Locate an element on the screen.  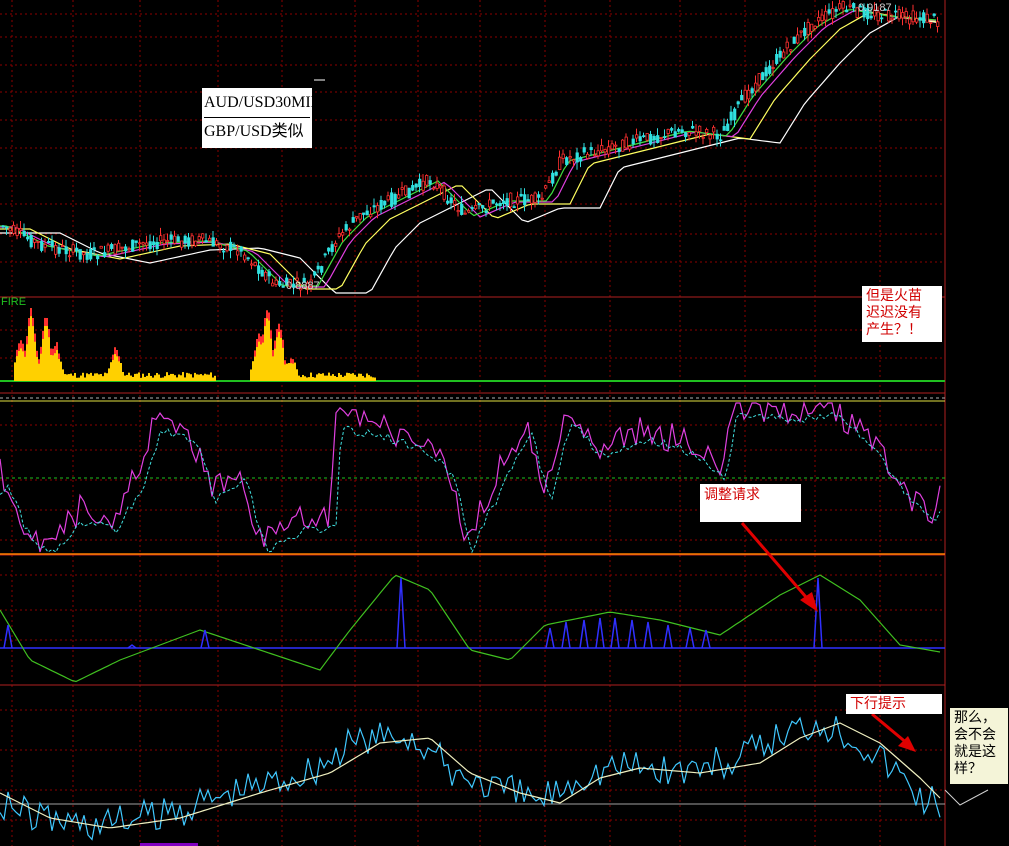
pair-note-line1: AUD/USD30MIN is located at coordinates (263, 103).